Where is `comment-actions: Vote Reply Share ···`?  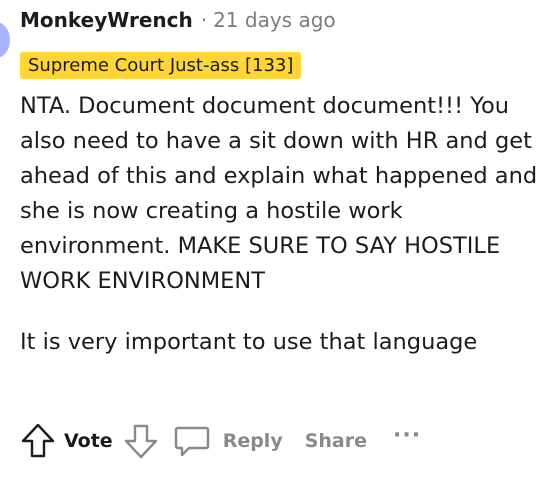 comment-actions: Vote Reply Share ··· is located at coordinates (220, 441).